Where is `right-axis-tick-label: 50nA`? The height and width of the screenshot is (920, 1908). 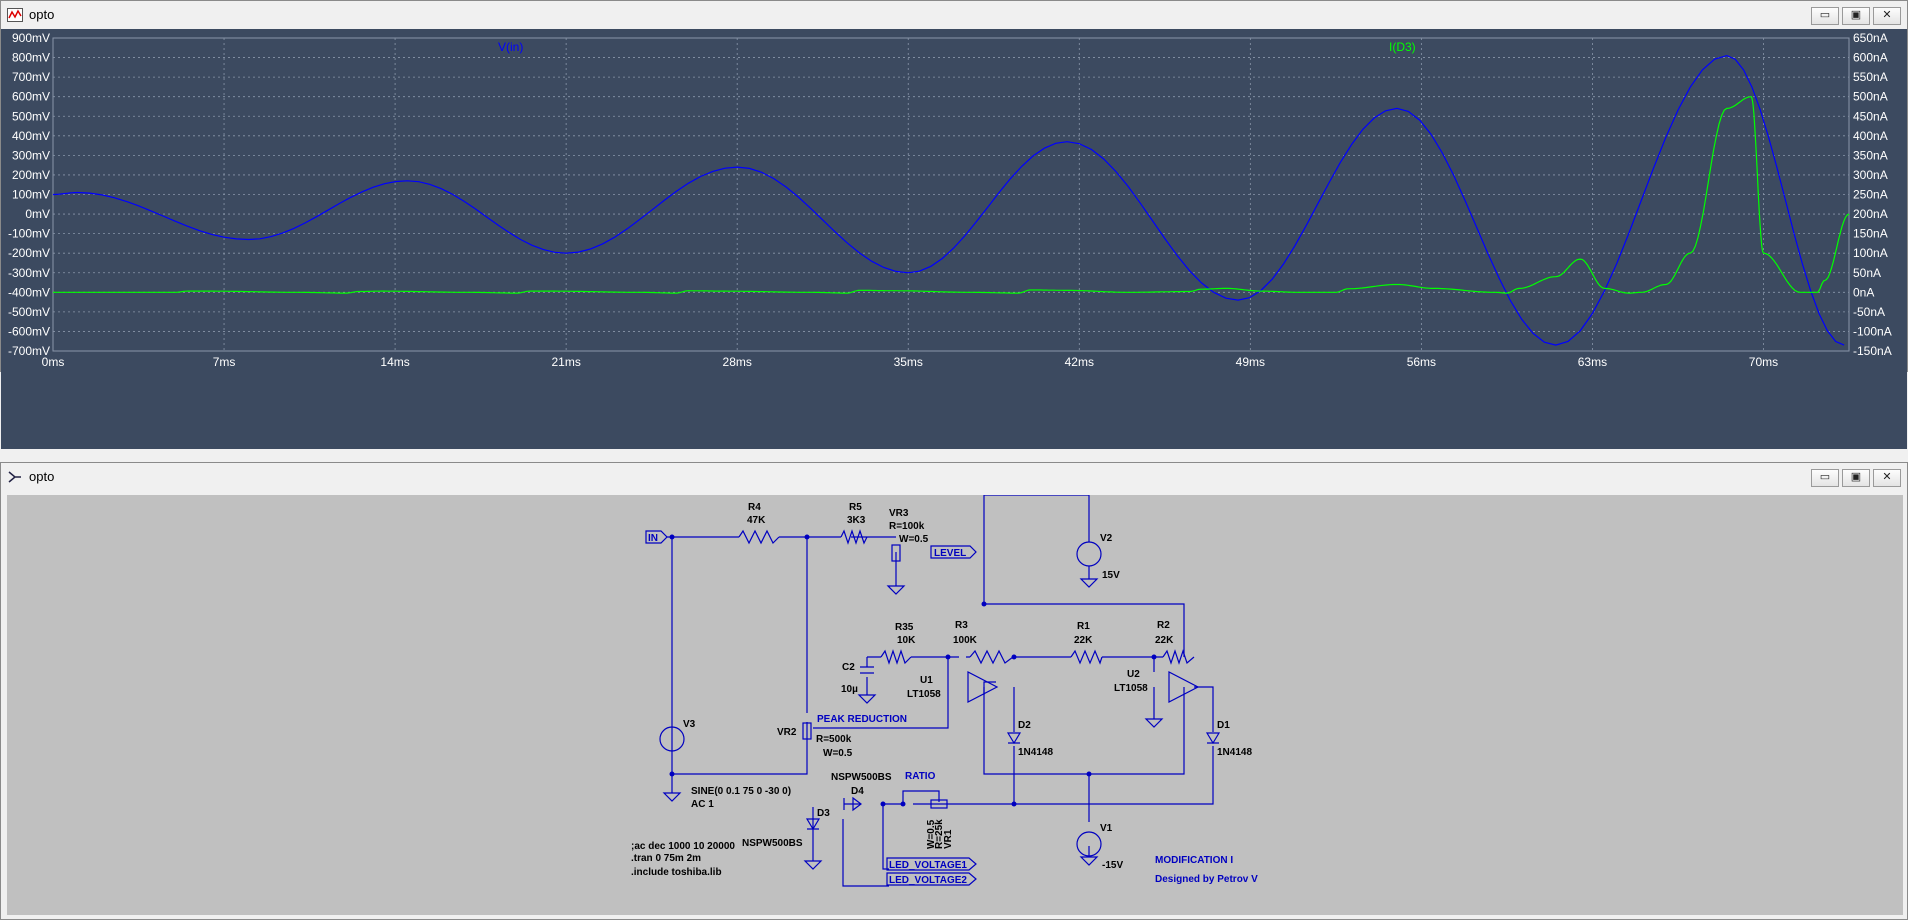 right-axis-tick-label: 50nA is located at coordinates (1867, 273).